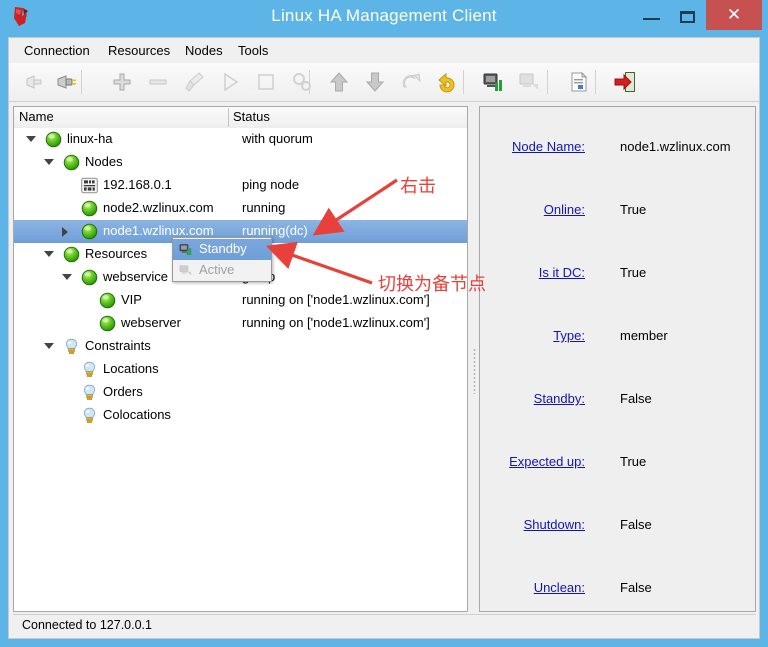 The image size is (768, 647). What do you see at coordinates (559, 587) in the screenshot?
I see `detail-label-link: Unclean:` at bounding box center [559, 587].